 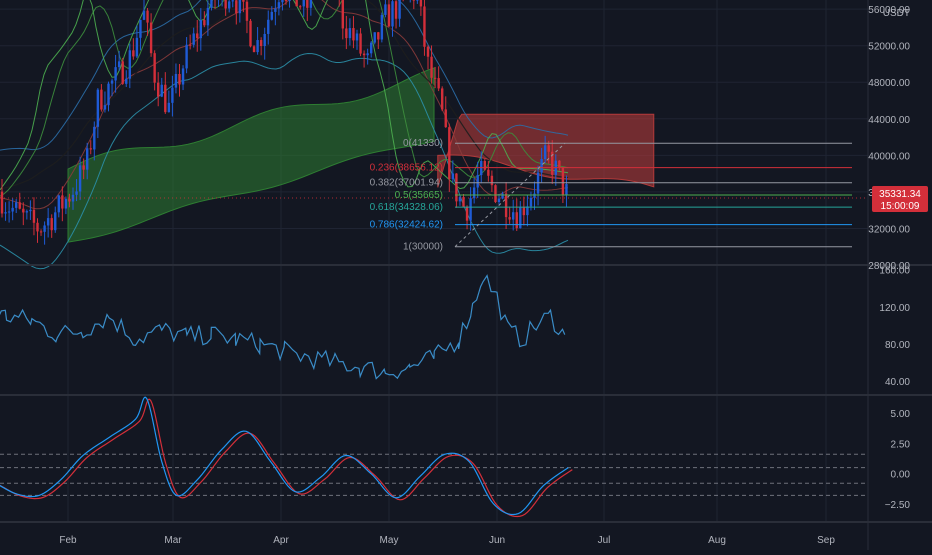 I want to click on fib-level-label: 0(41330), so click(x=423, y=143).